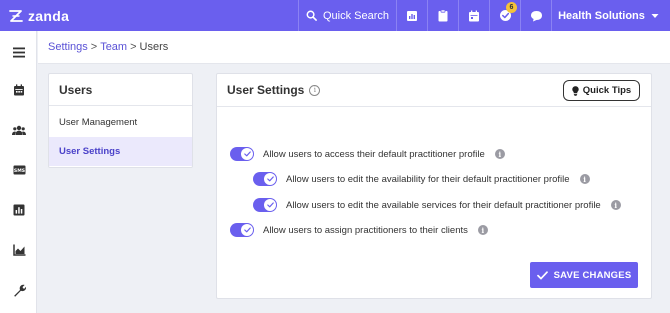 This screenshot has height=313, width=670. What do you see at coordinates (19, 130) in the screenshot?
I see `clients-icon` at bounding box center [19, 130].